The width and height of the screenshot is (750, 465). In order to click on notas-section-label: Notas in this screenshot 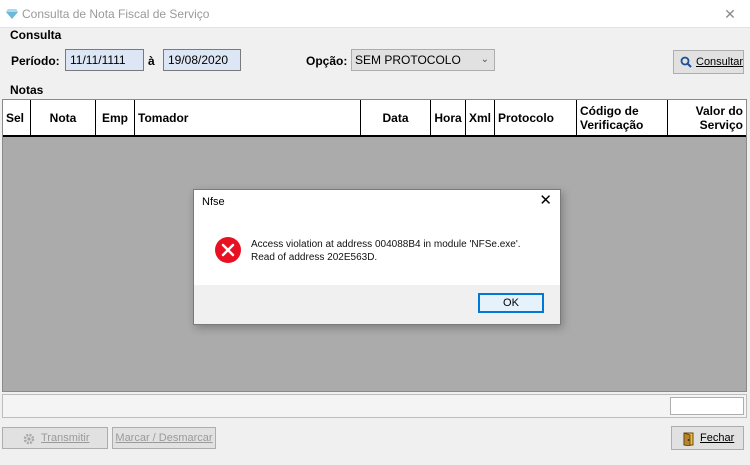, I will do `click(27, 90)`.